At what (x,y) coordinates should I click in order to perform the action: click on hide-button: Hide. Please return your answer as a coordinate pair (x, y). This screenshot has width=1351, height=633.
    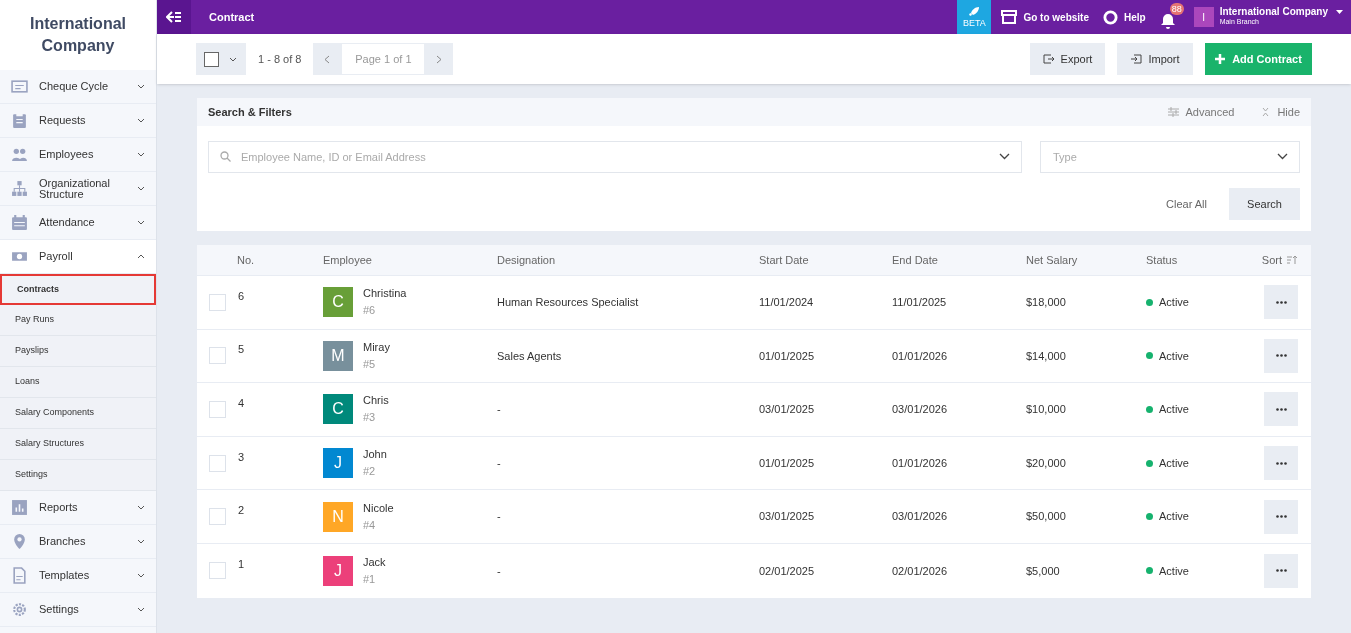
    Looking at the image, I should click on (1281, 112).